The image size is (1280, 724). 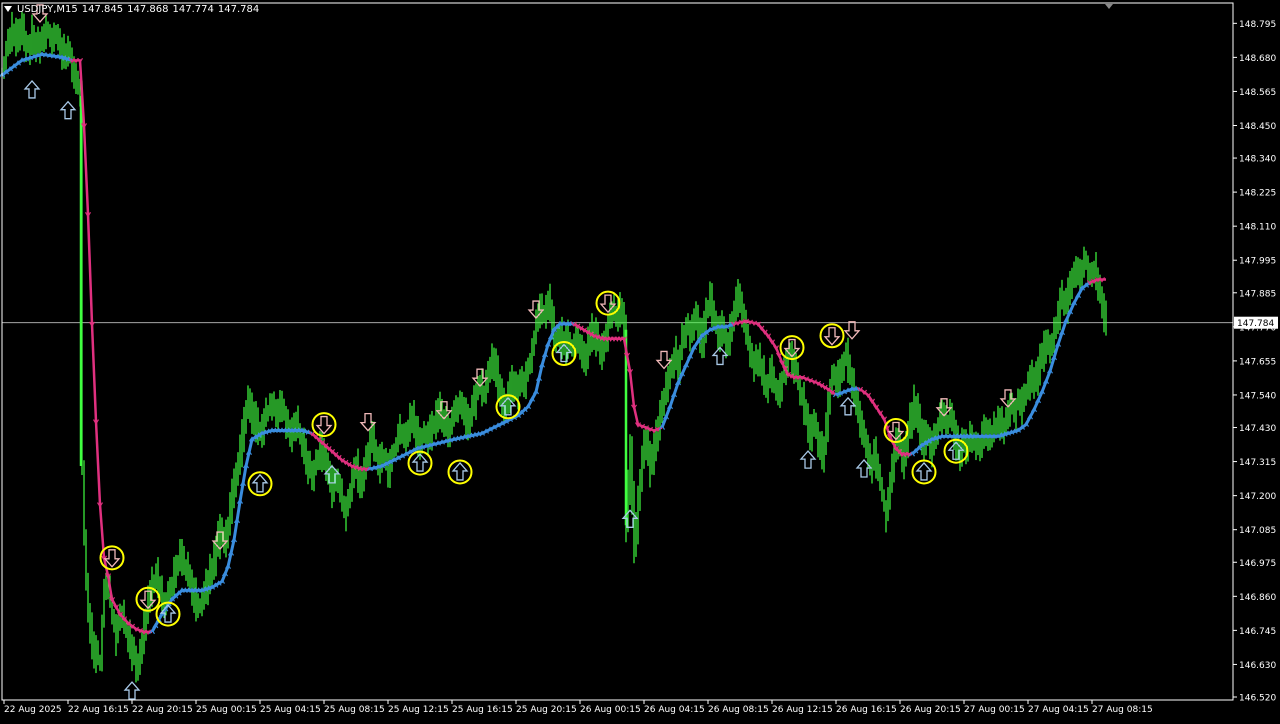 I want to click on x-tick-label: 22 Aug 20:15, so click(x=162, y=710).